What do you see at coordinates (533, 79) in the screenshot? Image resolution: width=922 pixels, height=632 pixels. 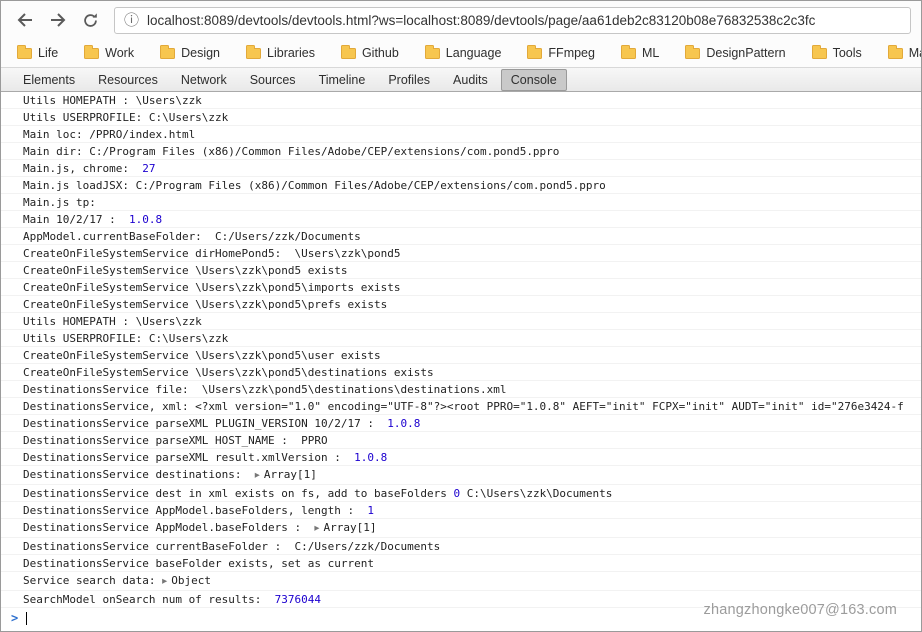 I see `tab-console: Console` at bounding box center [533, 79].